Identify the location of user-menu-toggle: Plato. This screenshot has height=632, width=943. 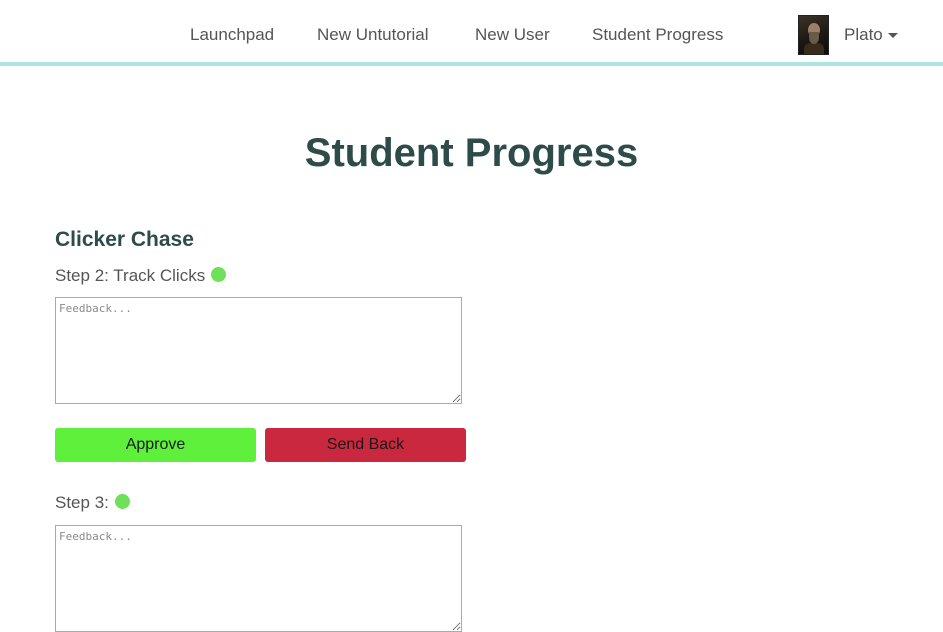
(871, 35).